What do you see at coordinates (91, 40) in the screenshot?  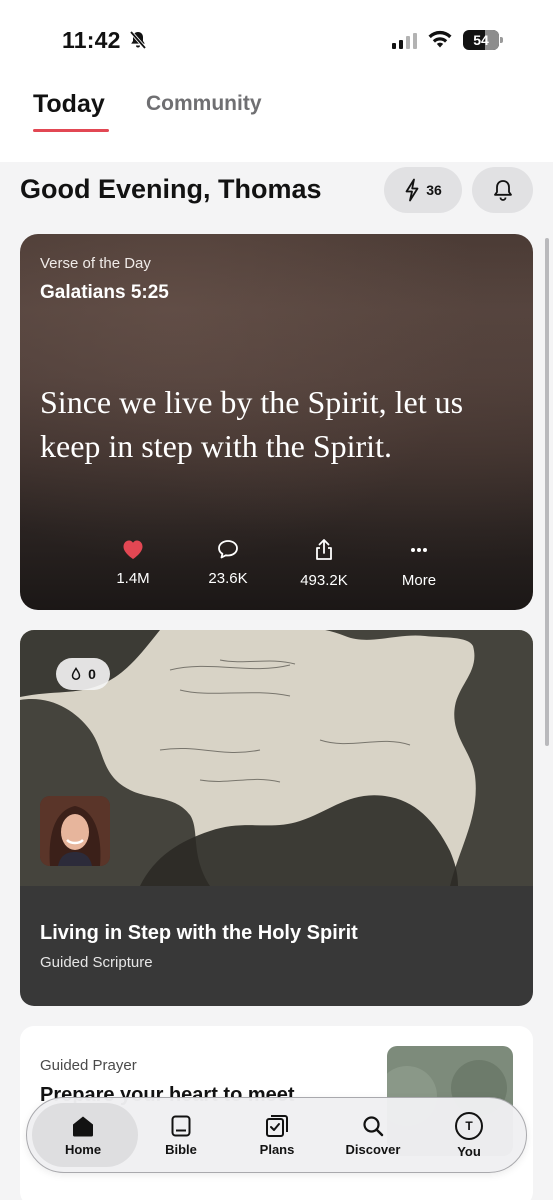 I see `status-time: 11:42` at bounding box center [91, 40].